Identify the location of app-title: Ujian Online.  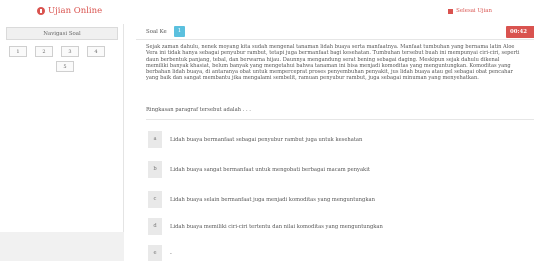
(75, 11).